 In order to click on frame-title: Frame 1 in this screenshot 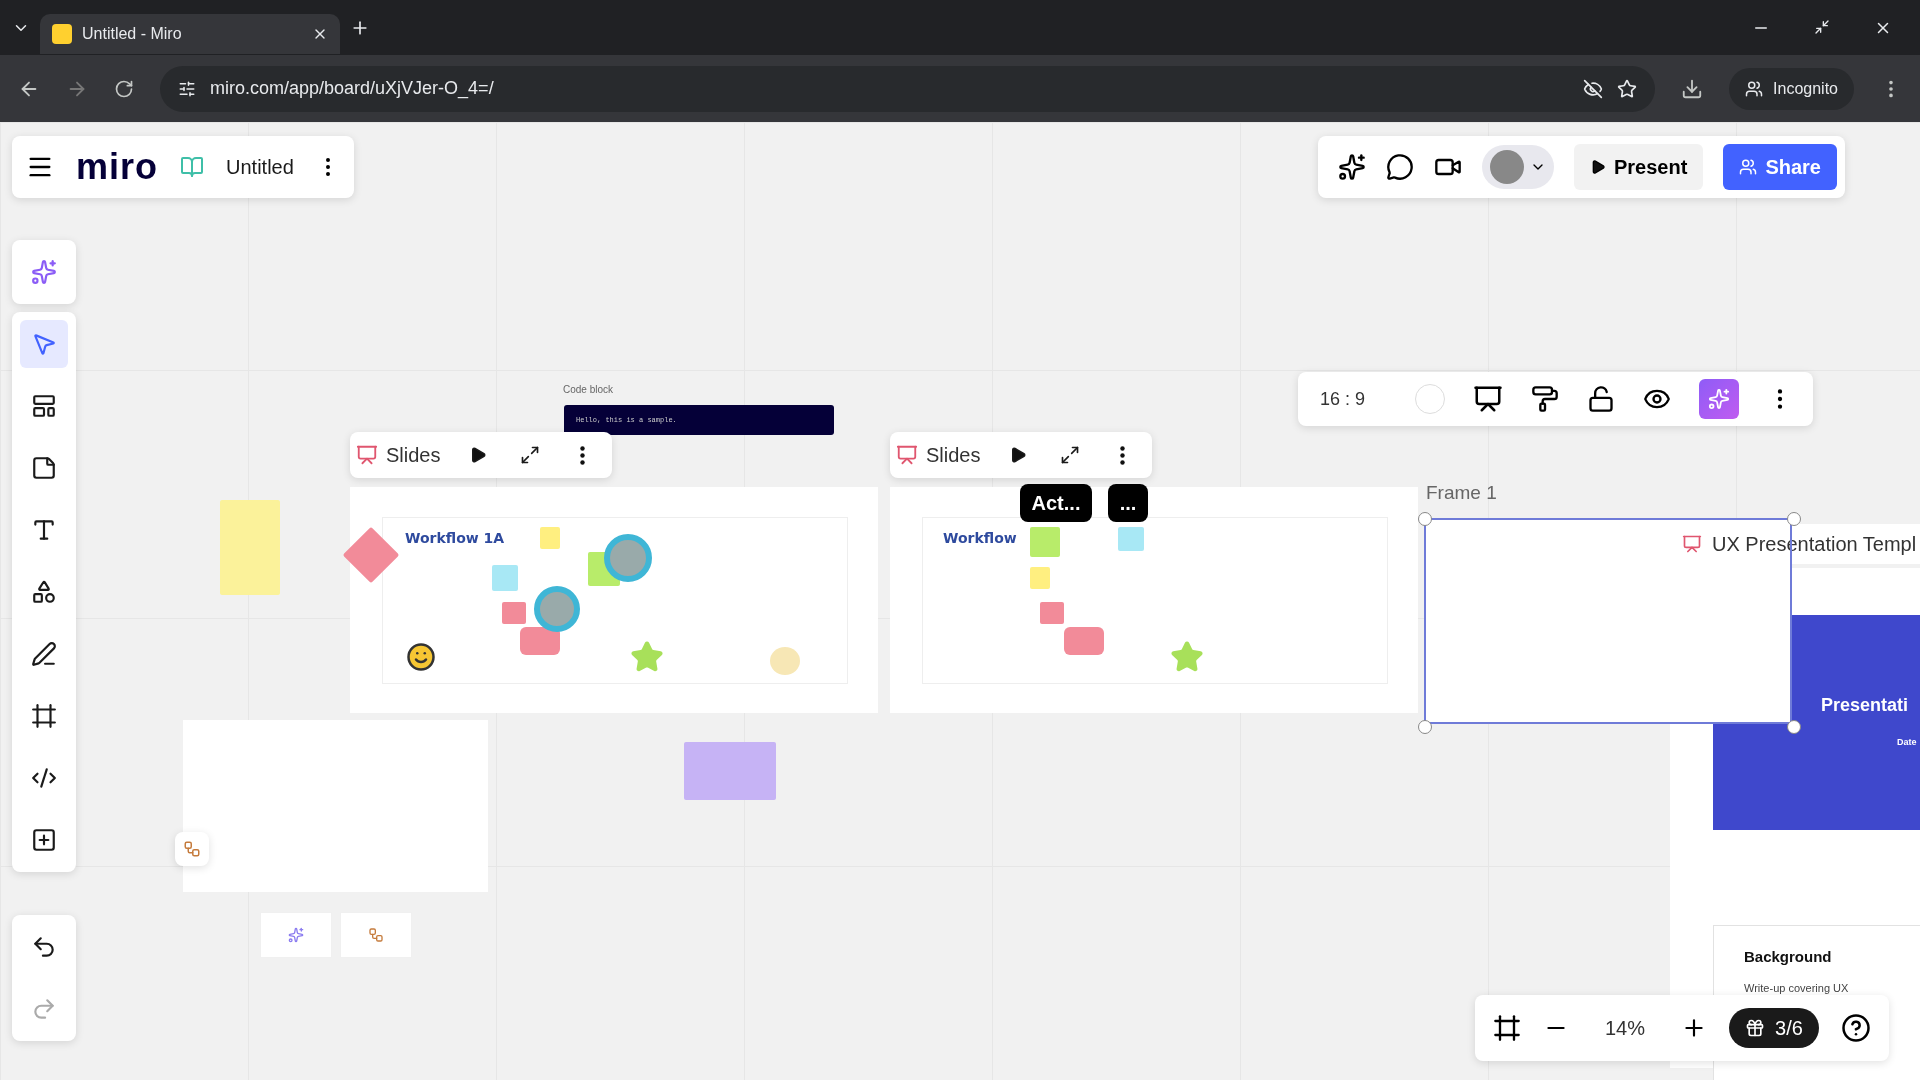, I will do `click(1461, 493)`.